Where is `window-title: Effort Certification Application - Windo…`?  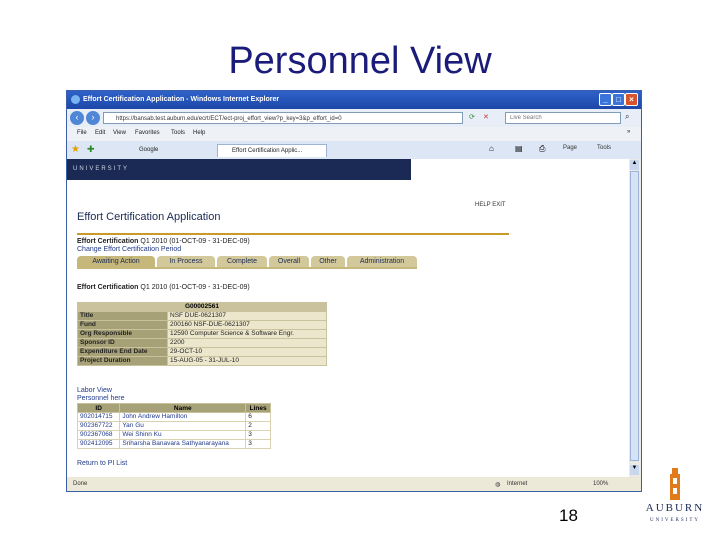 window-title: Effort Certification Application - Windo… is located at coordinates (181, 99).